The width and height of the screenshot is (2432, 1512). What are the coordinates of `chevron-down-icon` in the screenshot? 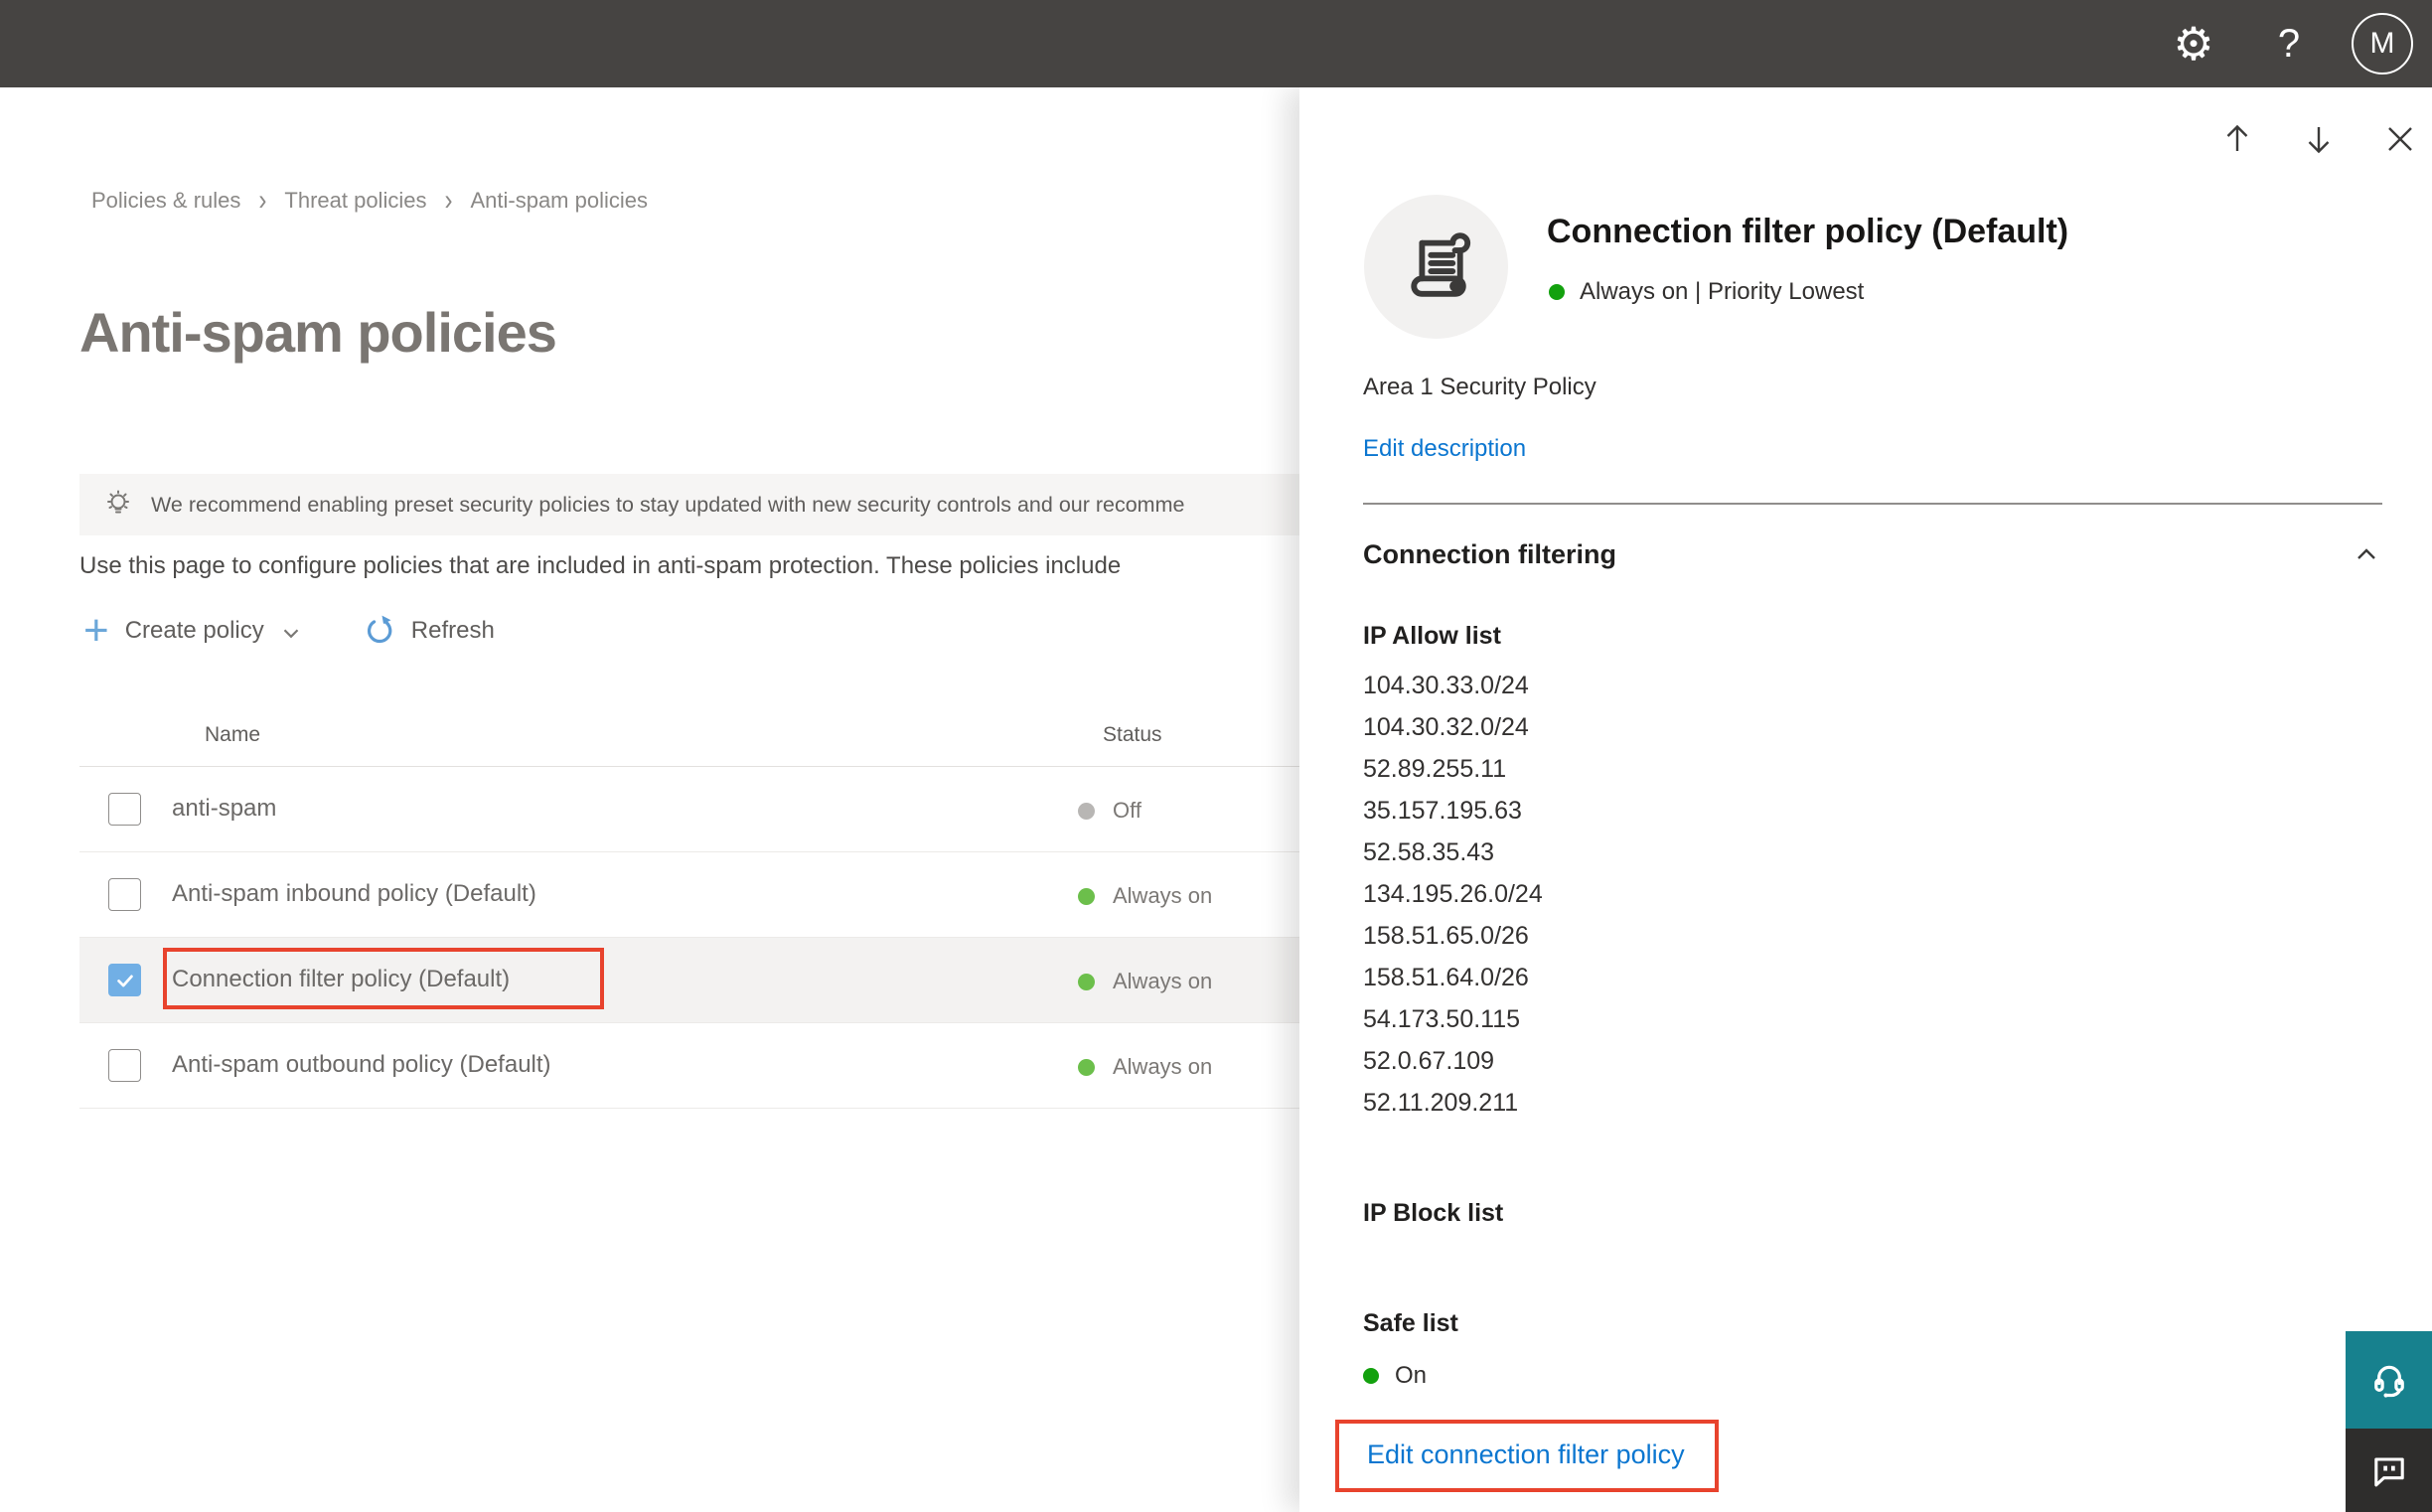 It's located at (291, 633).